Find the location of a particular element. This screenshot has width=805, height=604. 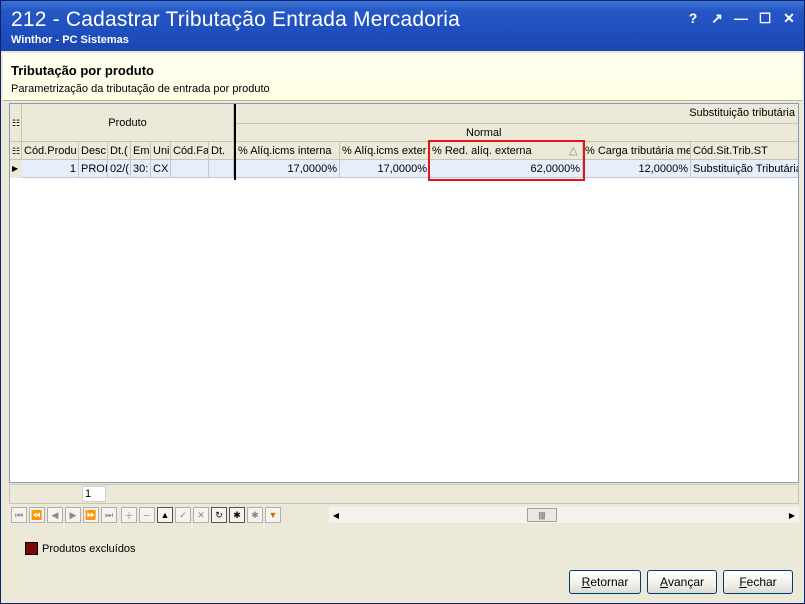

scroll-thumb: ||| is located at coordinates (542, 515).